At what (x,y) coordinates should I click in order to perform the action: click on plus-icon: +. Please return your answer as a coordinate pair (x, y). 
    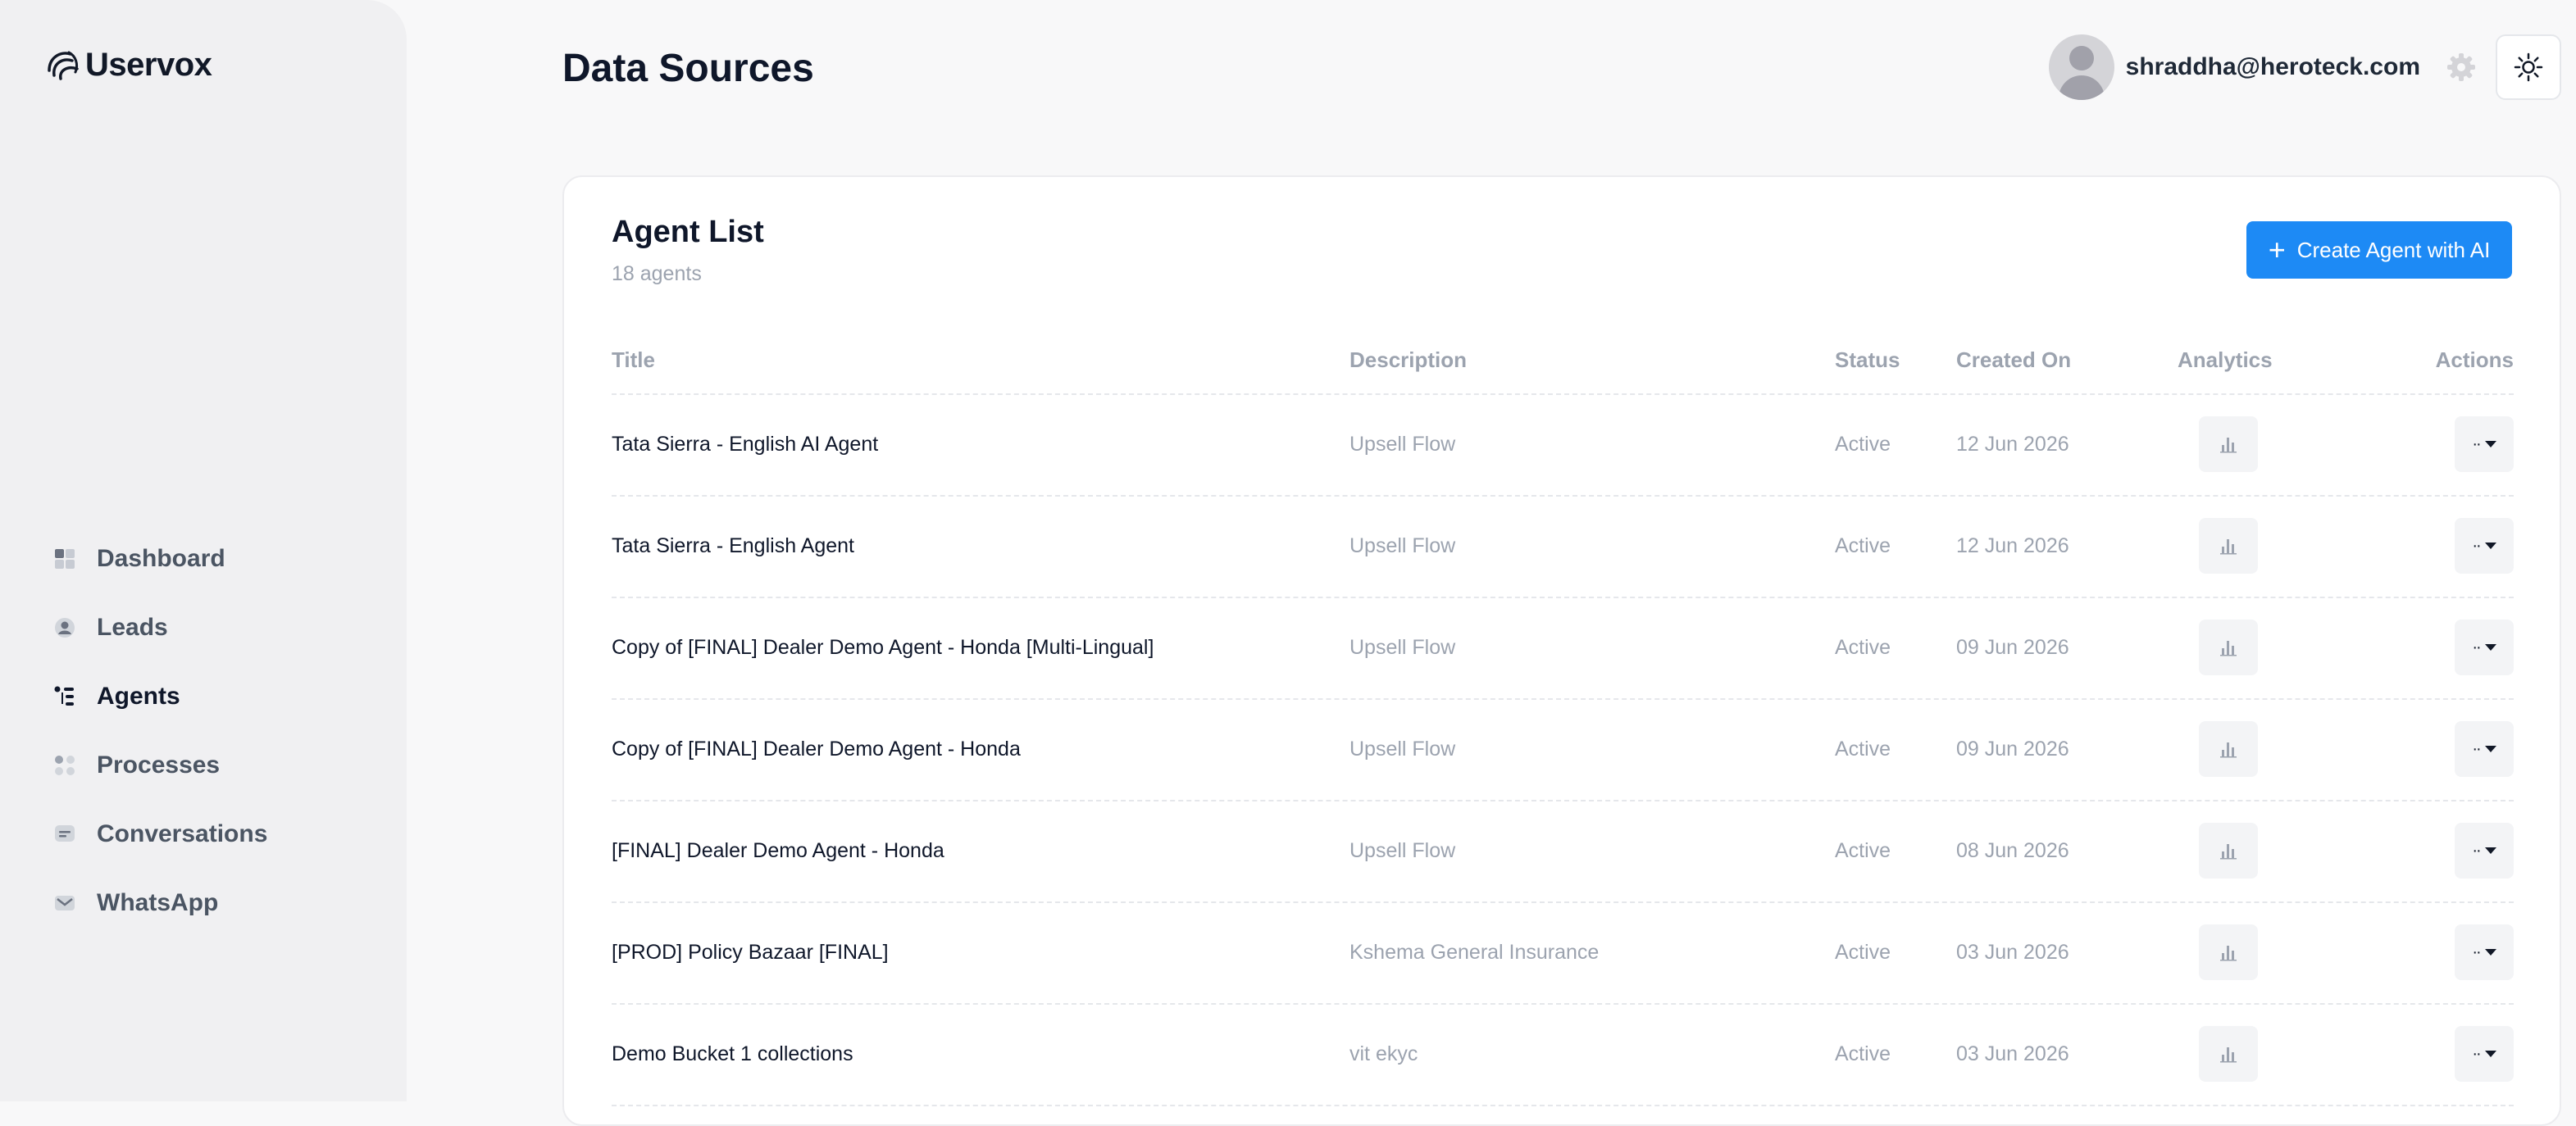
    Looking at the image, I should click on (2277, 250).